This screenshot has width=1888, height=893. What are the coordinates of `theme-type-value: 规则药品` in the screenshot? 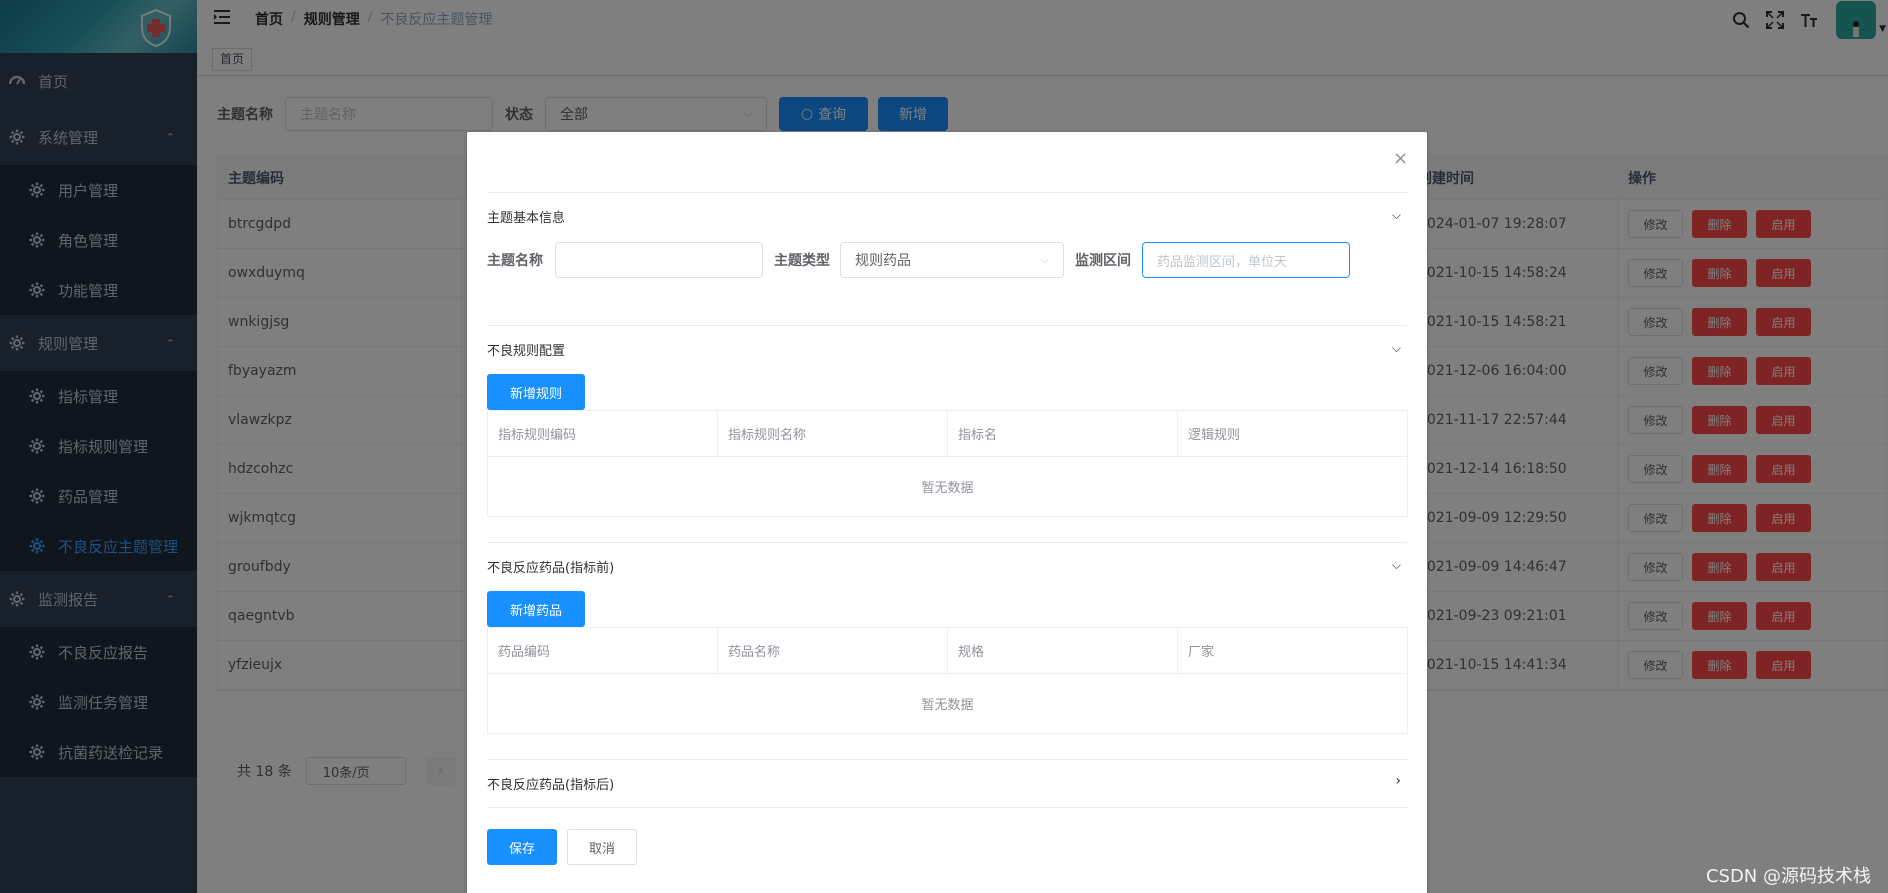 It's located at (883, 261).